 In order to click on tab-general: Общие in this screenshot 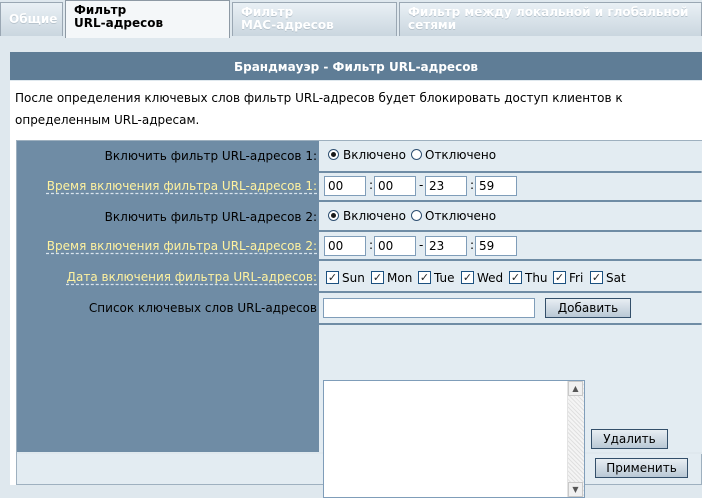, I will do `click(31, 19)`.